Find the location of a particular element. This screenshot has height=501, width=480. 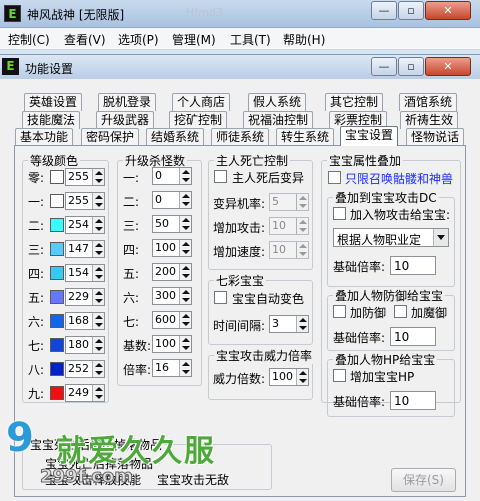

dialog-minimize-button: — is located at coordinates (384, 66).